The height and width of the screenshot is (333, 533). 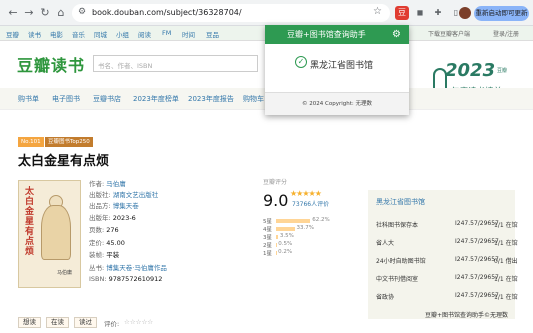 What do you see at coordinates (211, 99) in the screenshot?
I see `subnav-item-annual-report: 2023年度报告` at bounding box center [211, 99].